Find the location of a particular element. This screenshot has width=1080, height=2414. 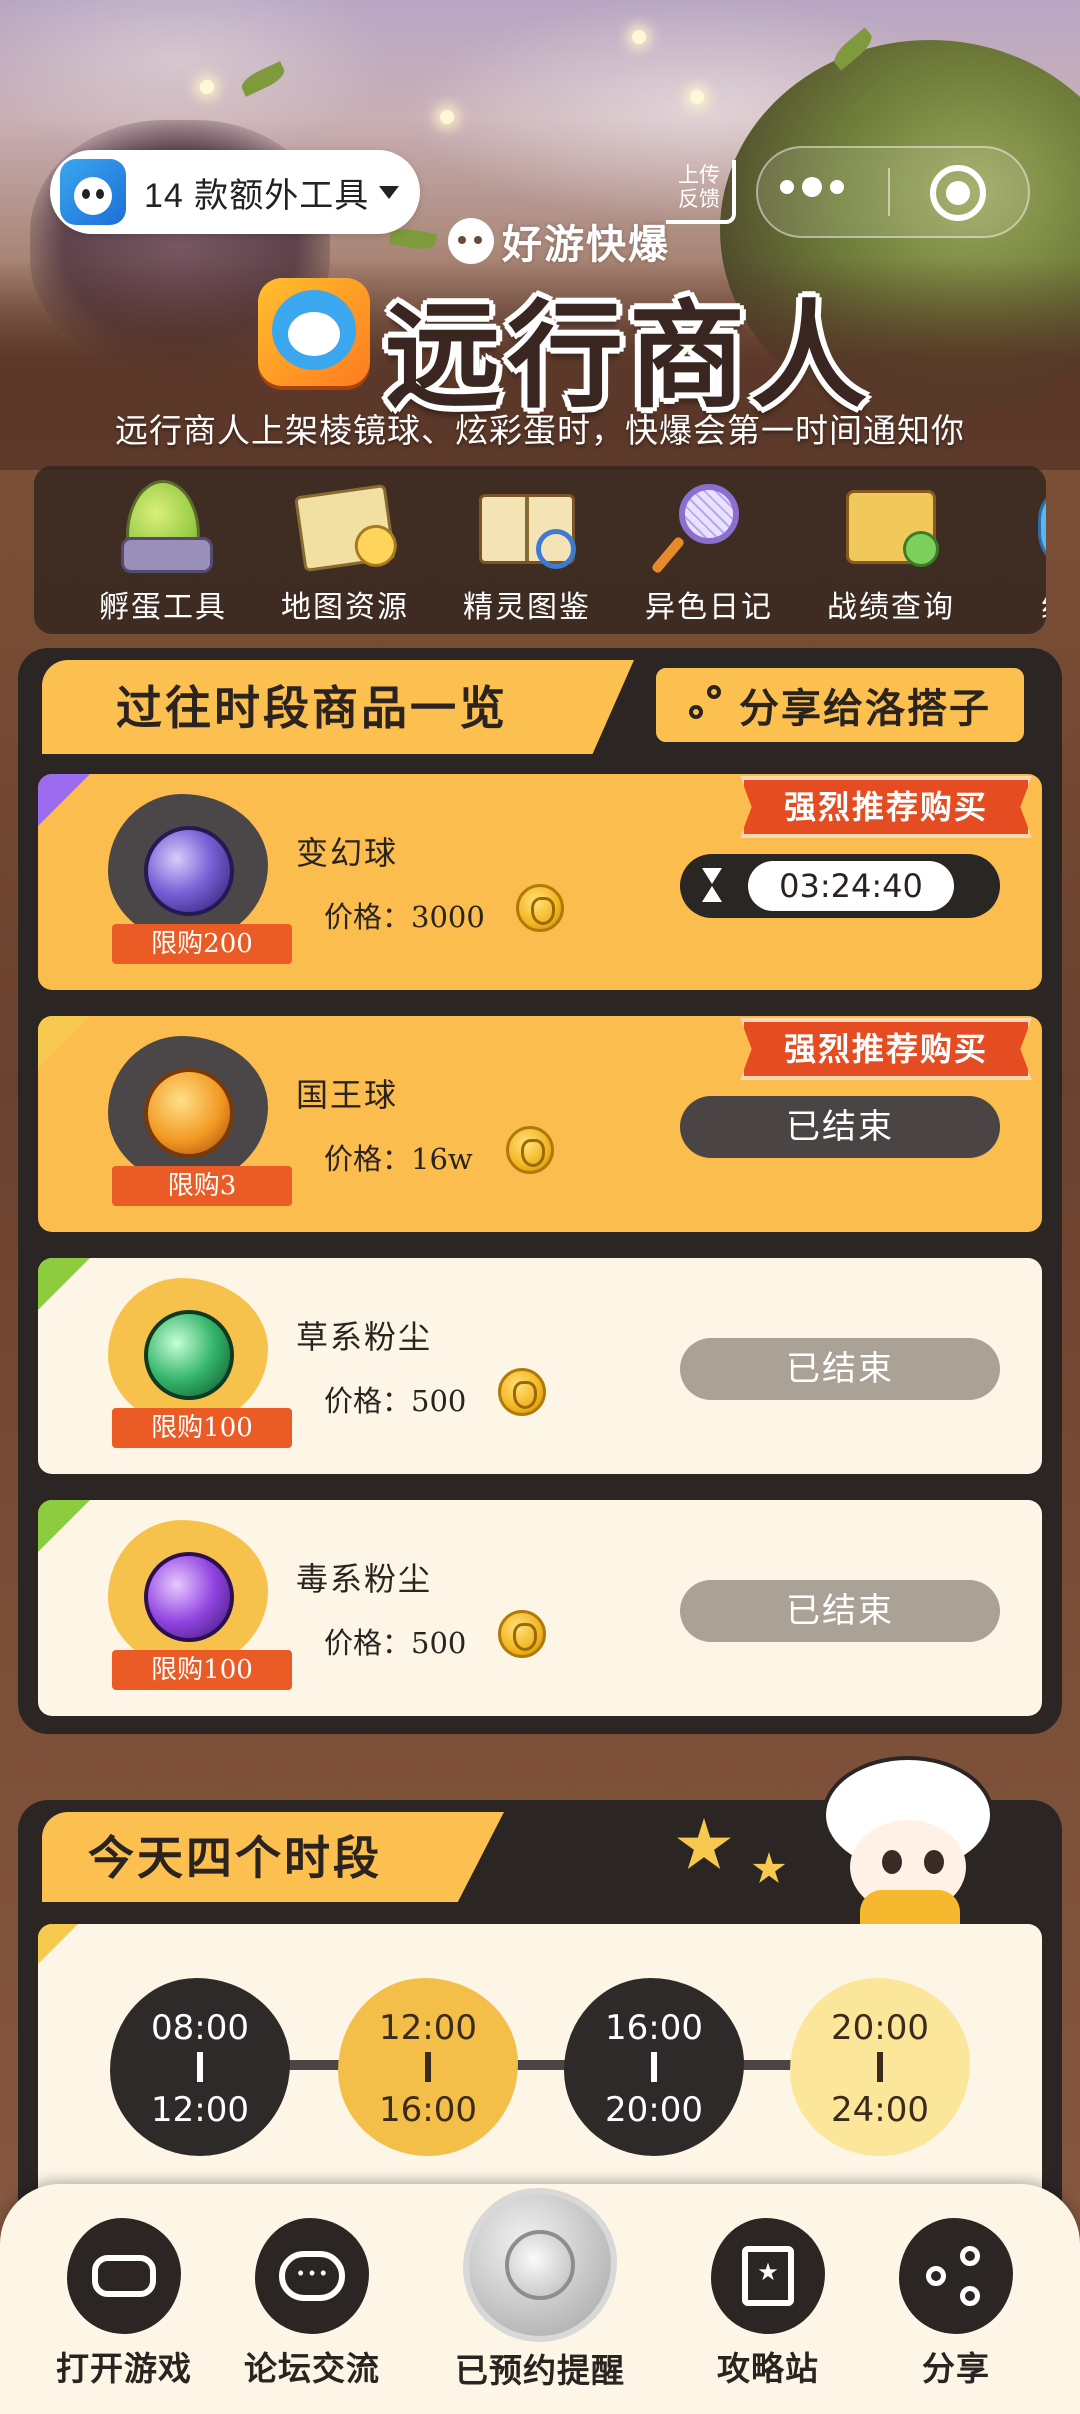

extra-tools-label: 14 款额外工具 is located at coordinates (257, 195).